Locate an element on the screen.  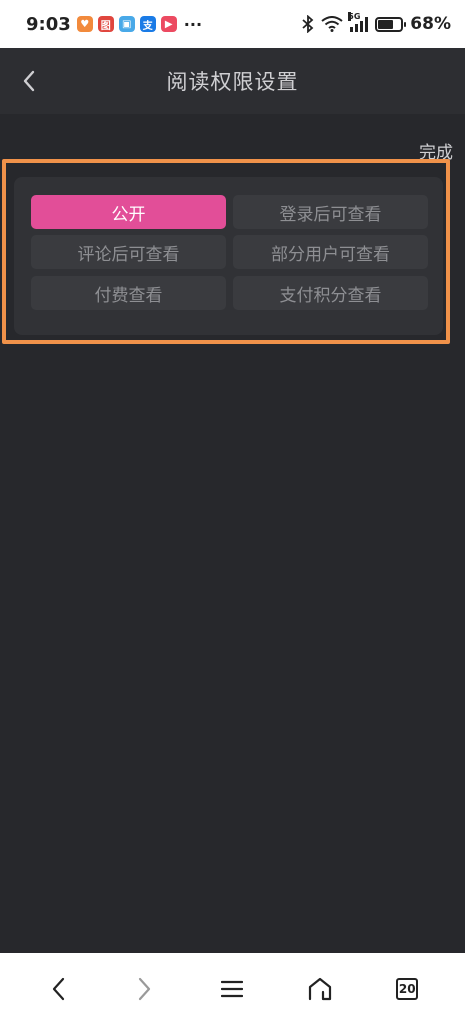
option-comment-to-view: 评论后可查看 is located at coordinates (128, 252).